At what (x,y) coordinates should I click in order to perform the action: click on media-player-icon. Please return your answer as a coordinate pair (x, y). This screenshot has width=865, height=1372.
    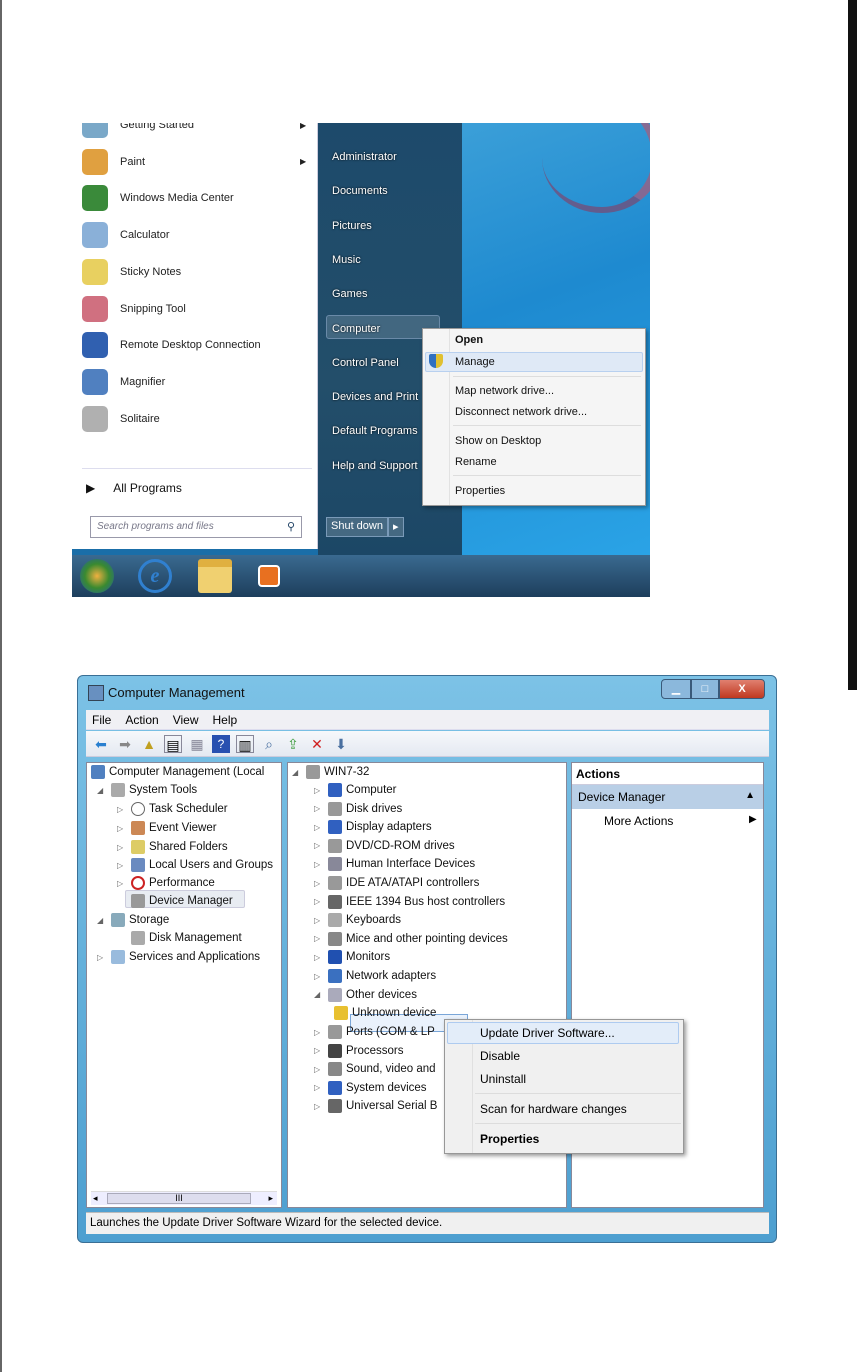
    Looking at the image, I should click on (269, 576).